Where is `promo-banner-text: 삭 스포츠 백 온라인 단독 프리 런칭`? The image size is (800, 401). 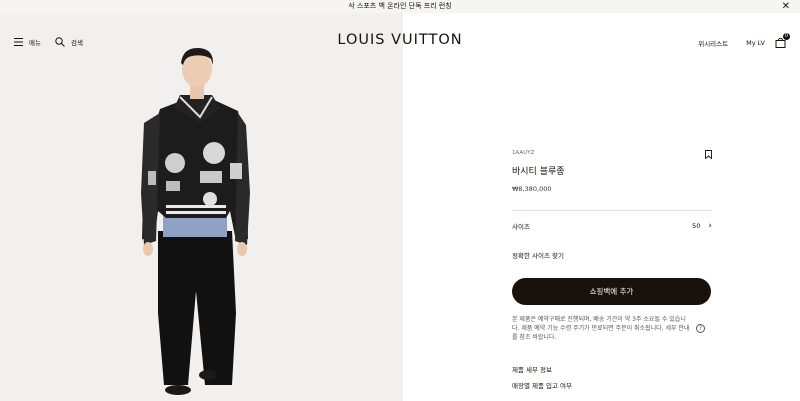 promo-banner-text: 삭 스포츠 백 온라인 단독 프리 런칭 is located at coordinates (400, 6).